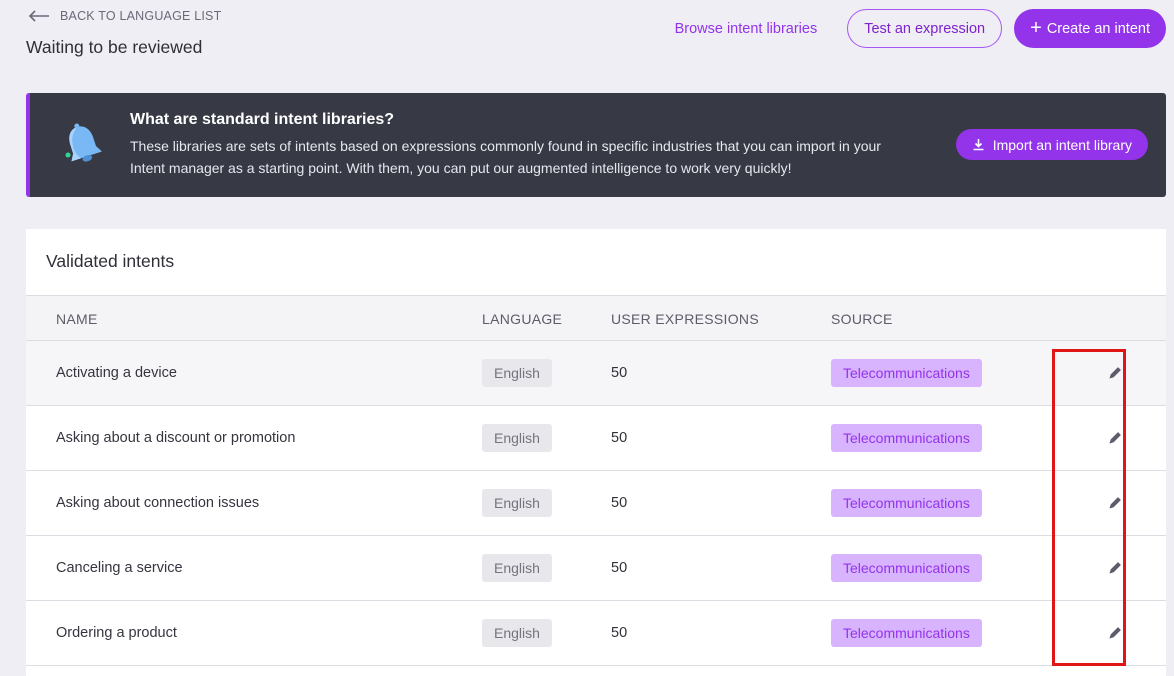 The image size is (1174, 676). Describe the element at coordinates (38, 16) in the screenshot. I see `arrow-left-icon` at that location.